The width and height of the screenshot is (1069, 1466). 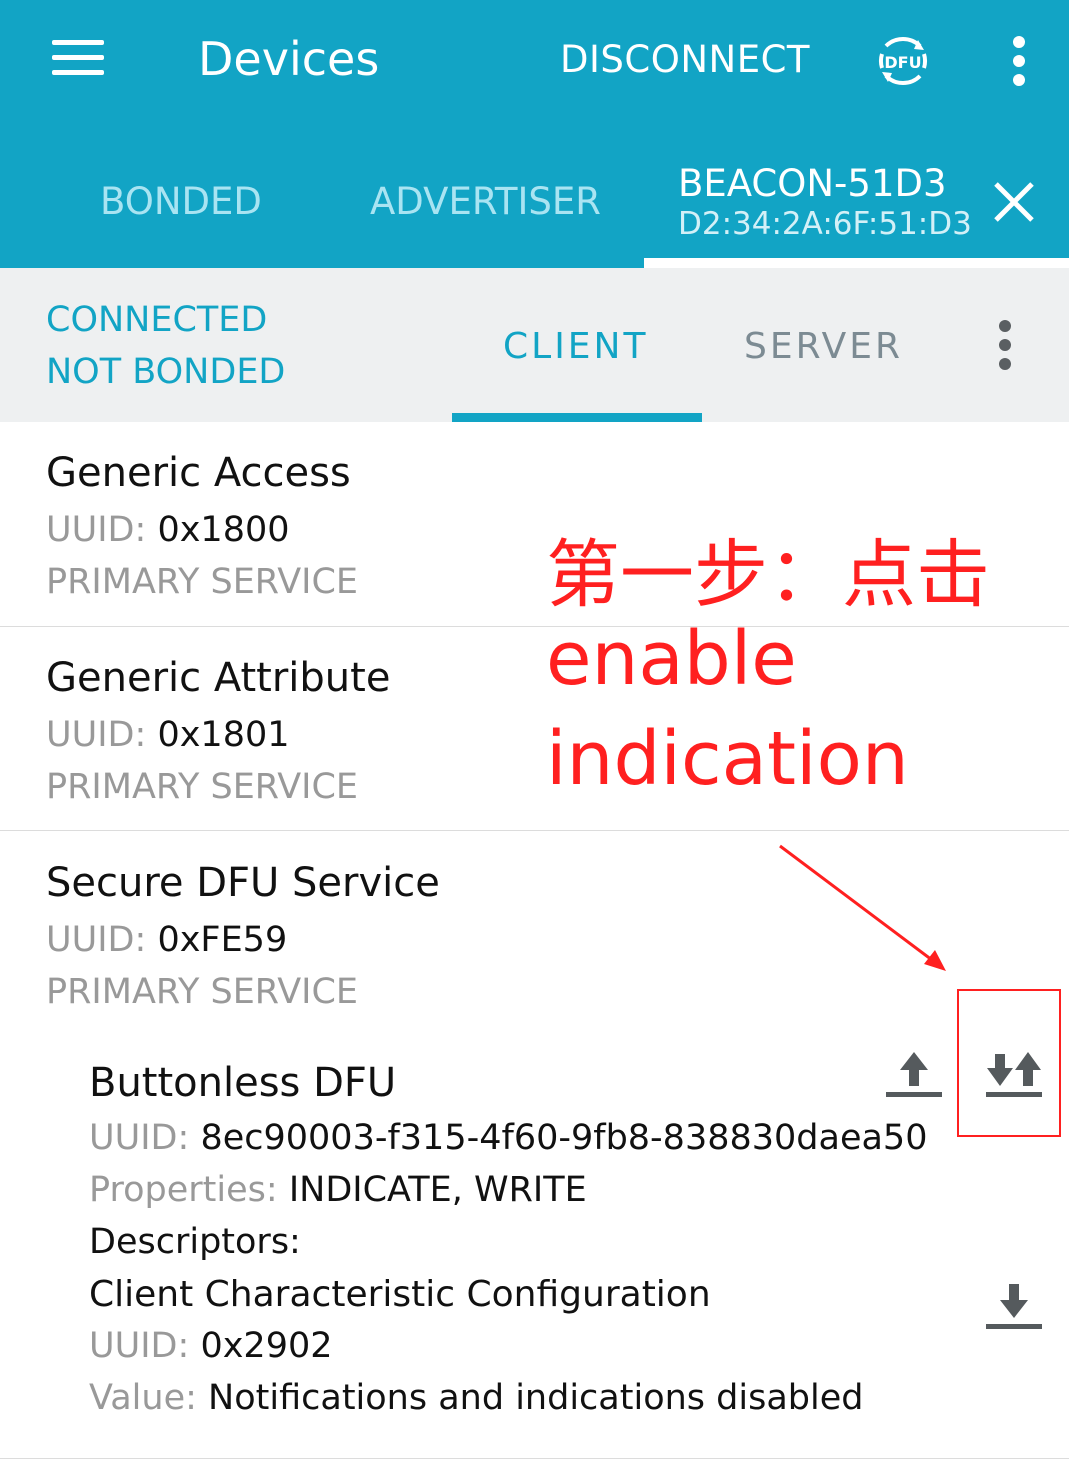 What do you see at coordinates (338, 1190) in the screenshot?
I see `characteristic-properties: Properties: INDICATE, WRITE` at bounding box center [338, 1190].